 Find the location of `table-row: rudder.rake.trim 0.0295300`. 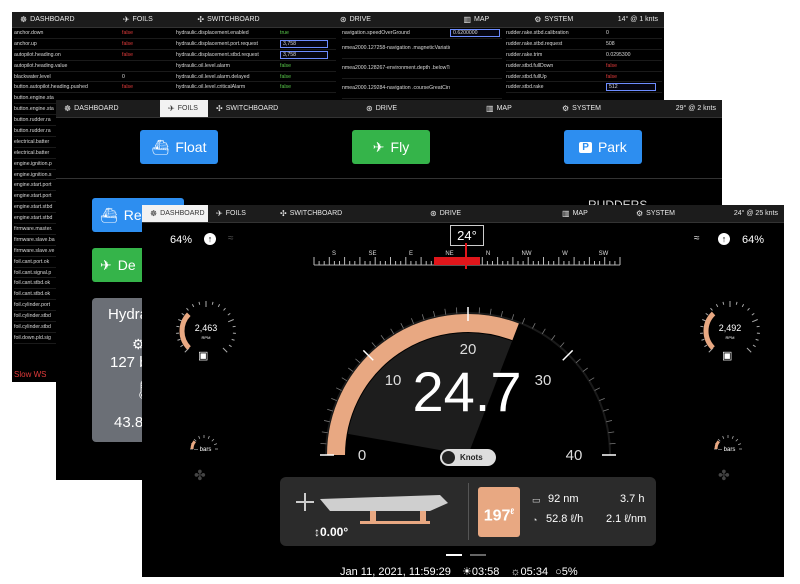

table-row: rudder.rake.trim 0.0295300 is located at coordinates (584, 55).